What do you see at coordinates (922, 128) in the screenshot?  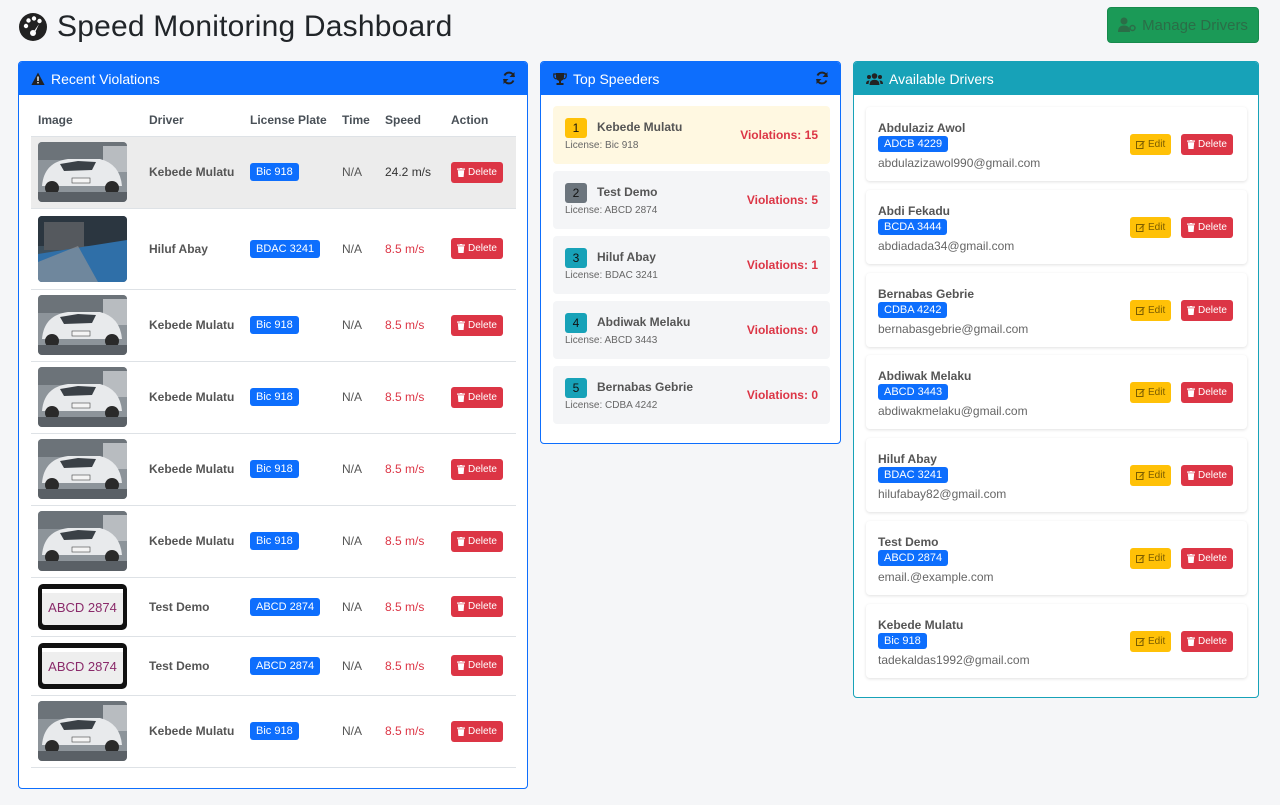 I see `driver-name: Abdulaziz Awol` at bounding box center [922, 128].